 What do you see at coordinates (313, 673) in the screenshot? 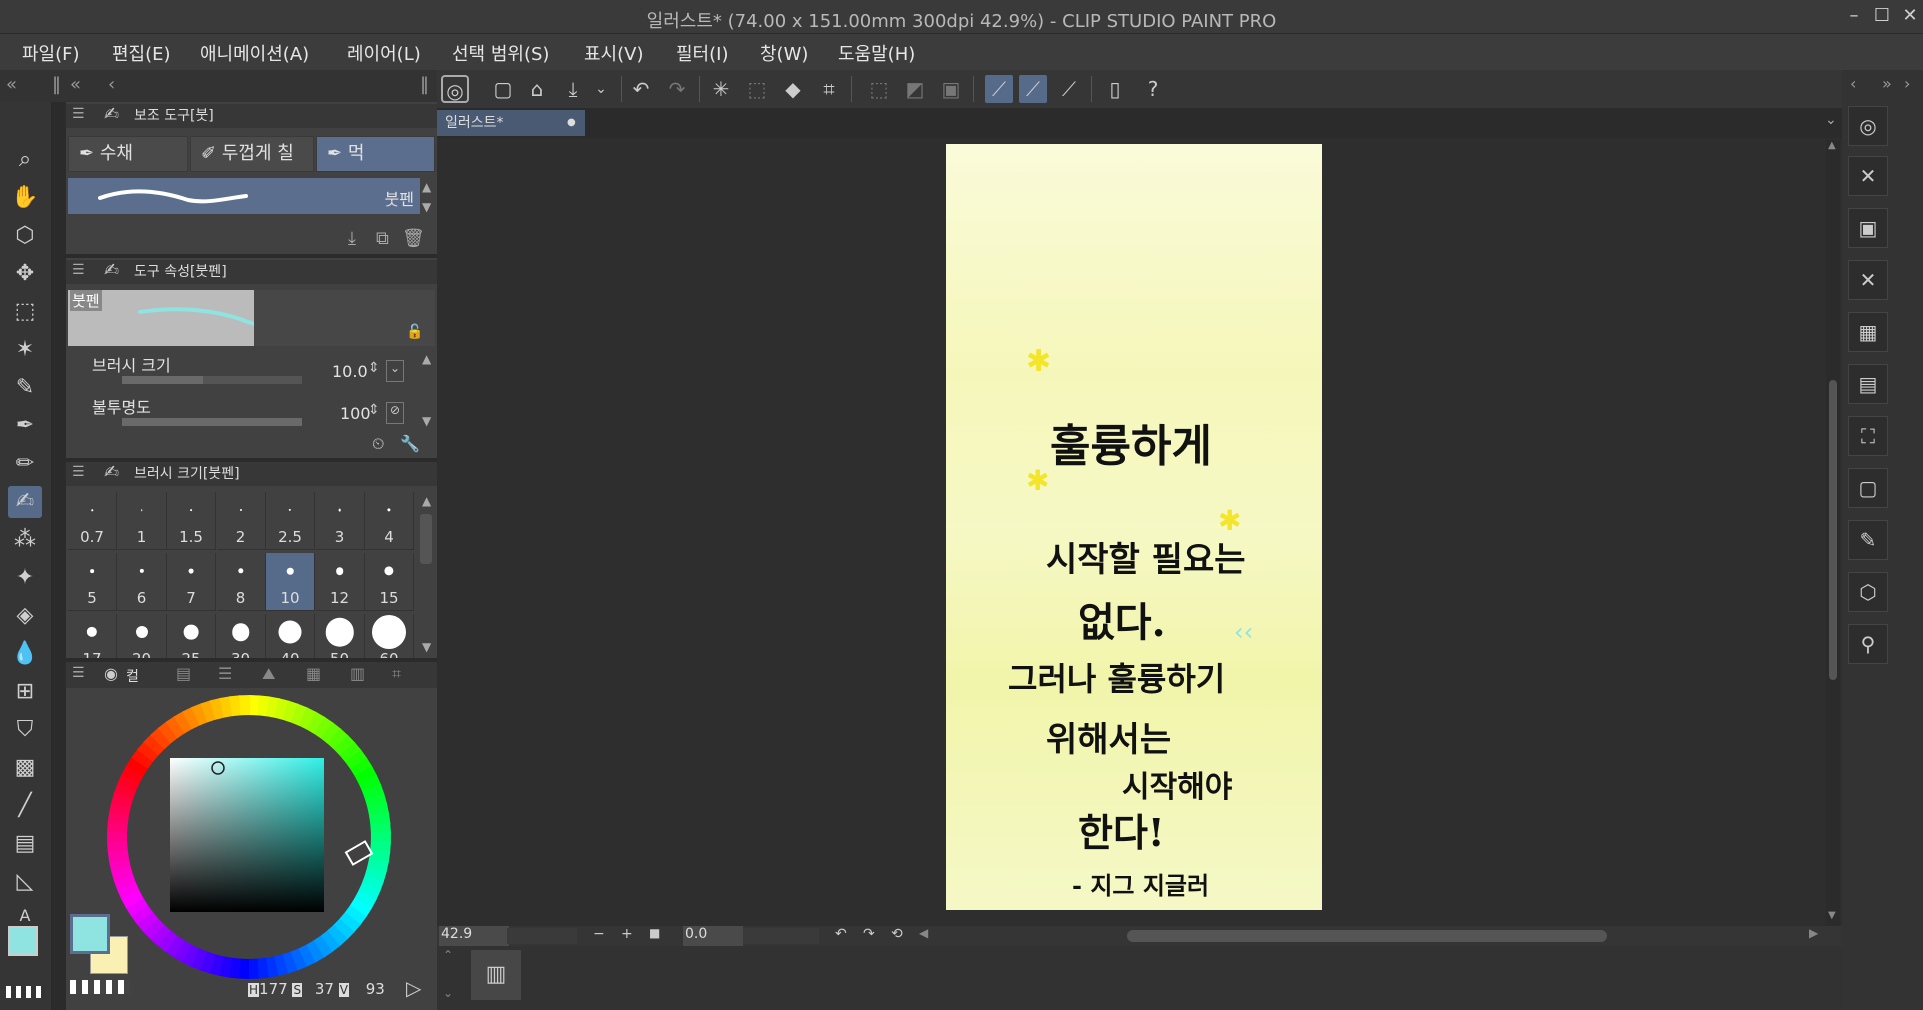
I see `approx-color-tab-icon: ▦` at bounding box center [313, 673].